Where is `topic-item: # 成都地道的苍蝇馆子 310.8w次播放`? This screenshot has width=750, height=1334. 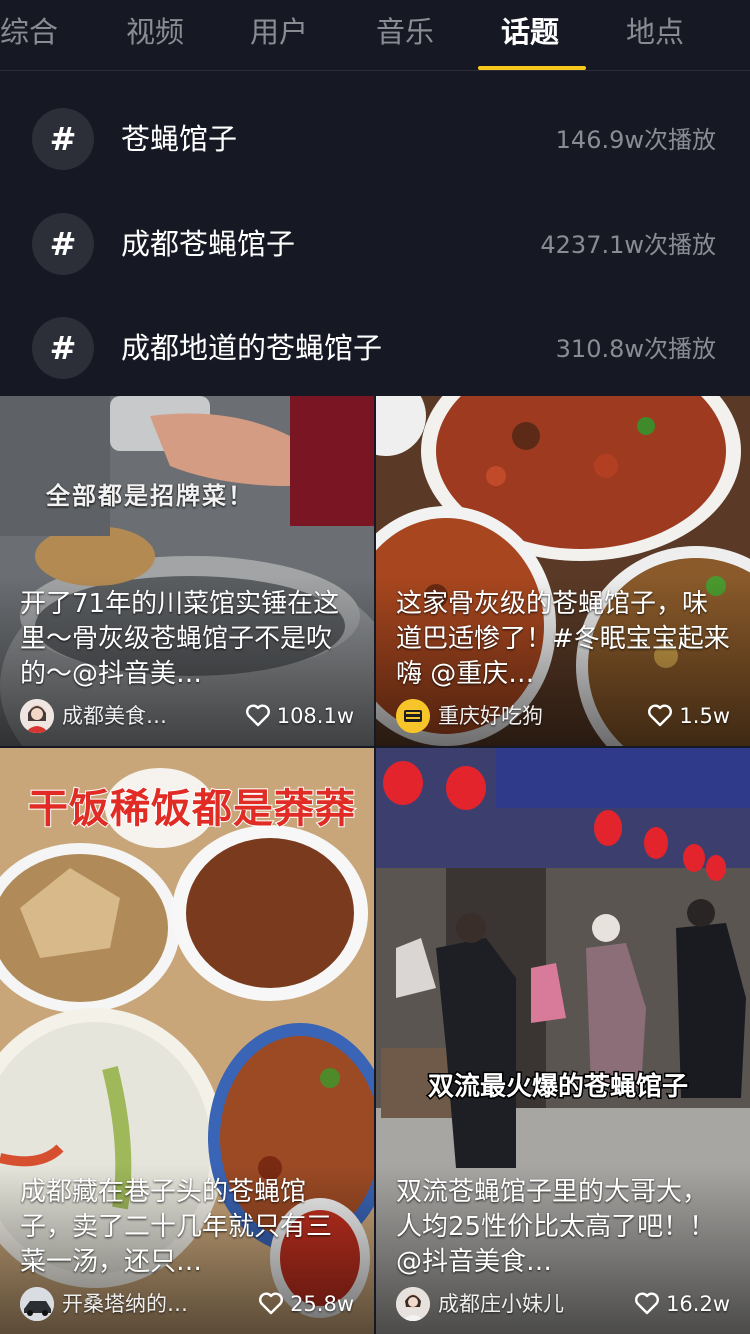
topic-item: # 成都地道的苍蝇馆子 310.8w次播放 is located at coordinates (375, 348).